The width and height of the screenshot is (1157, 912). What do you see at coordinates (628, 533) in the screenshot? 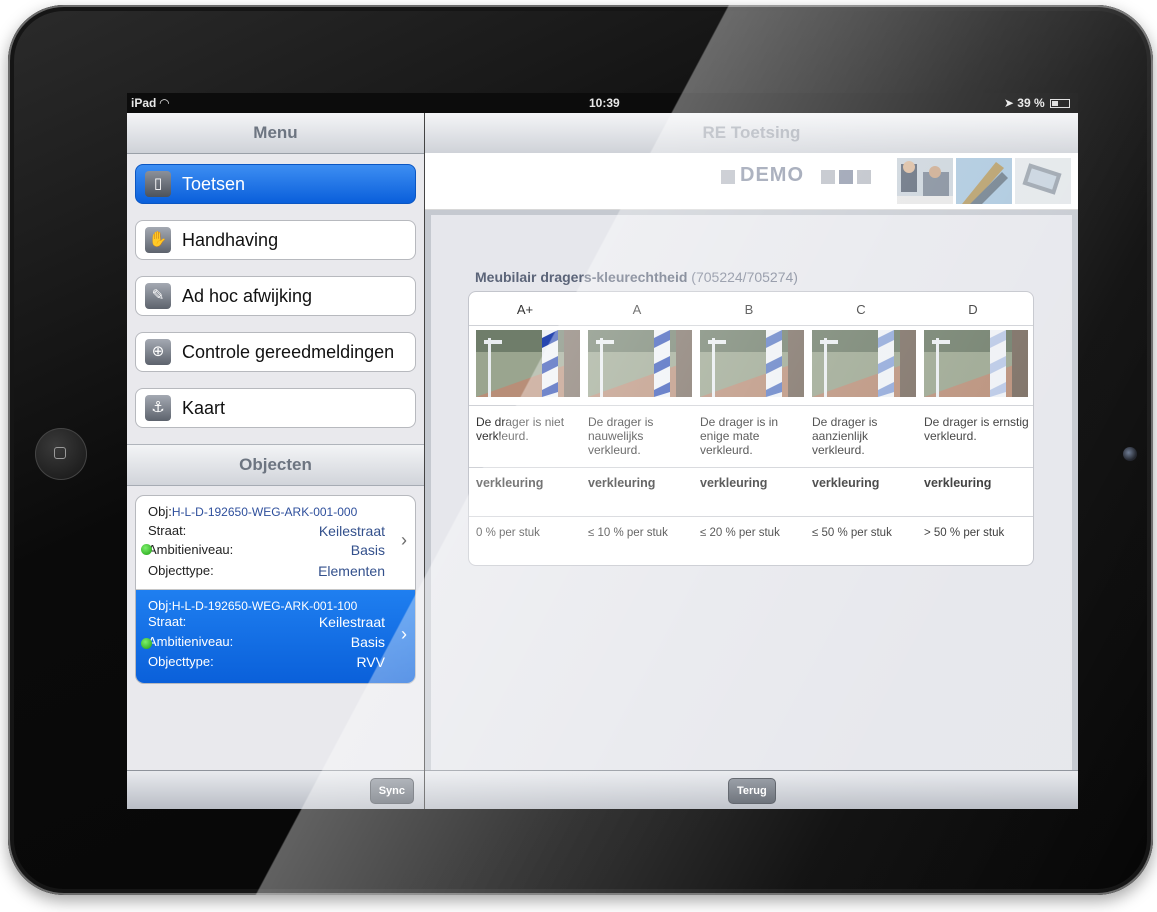
I see `grade-threshold: ≤ 10 % per stuk` at bounding box center [628, 533].